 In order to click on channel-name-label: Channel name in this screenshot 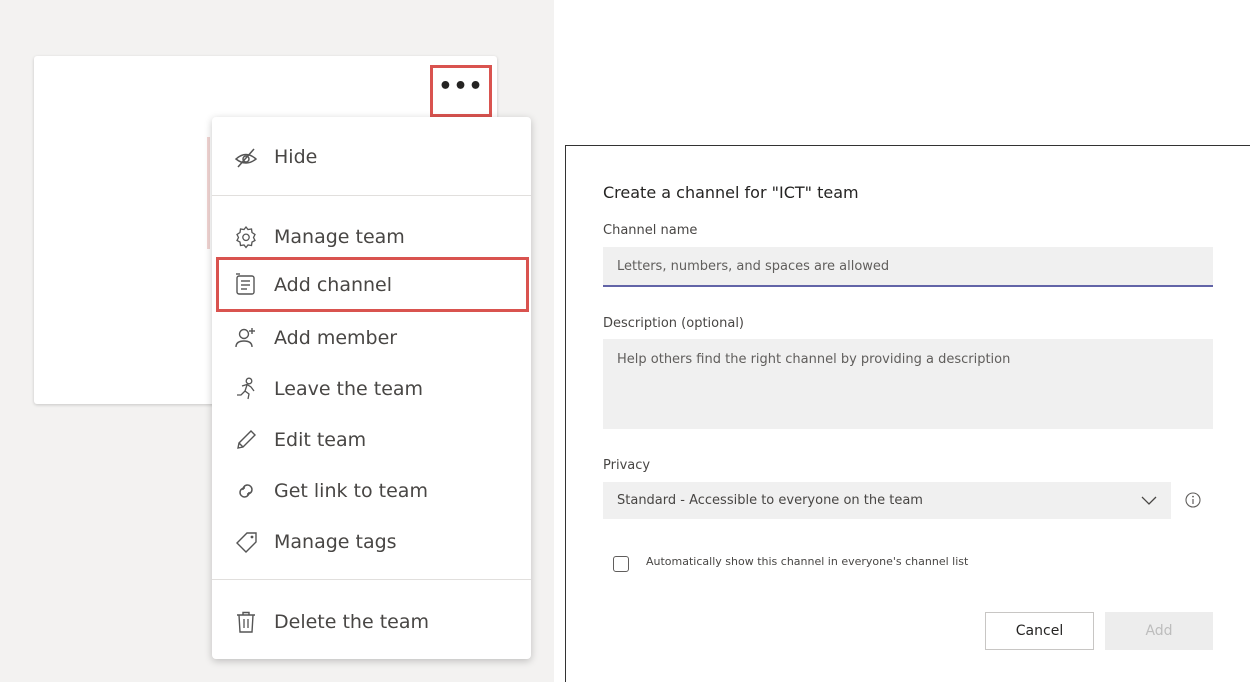, I will do `click(650, 230)`.